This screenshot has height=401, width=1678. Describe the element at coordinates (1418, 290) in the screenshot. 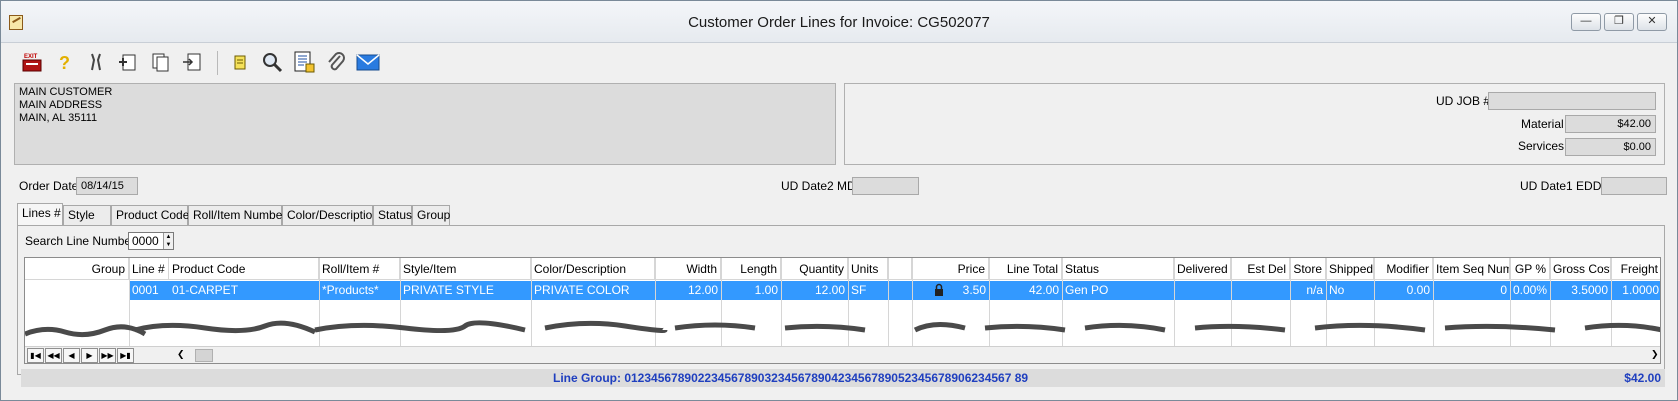

I see `cell-modifier: 0.00` at that location.